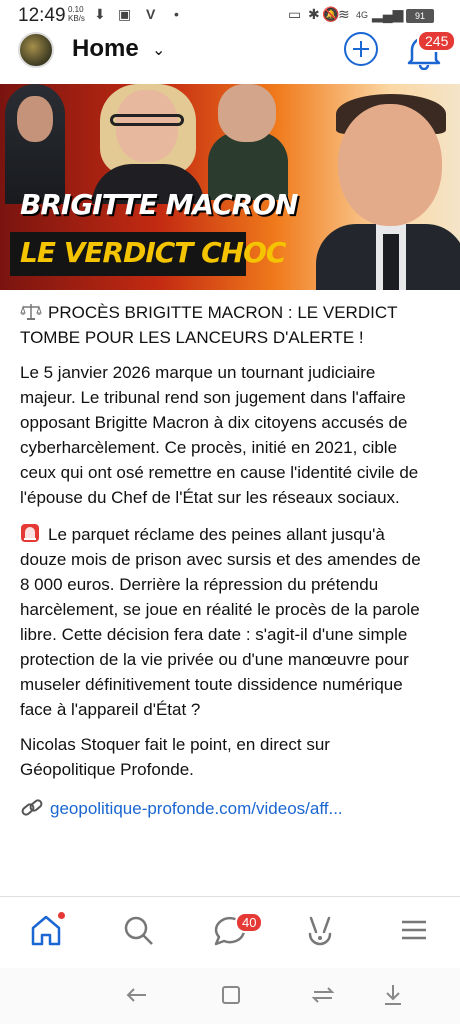 The width and height of the screenshot is (460, 1024). I want to click on signal-icon: ▂▄▆, so click(388, 14).